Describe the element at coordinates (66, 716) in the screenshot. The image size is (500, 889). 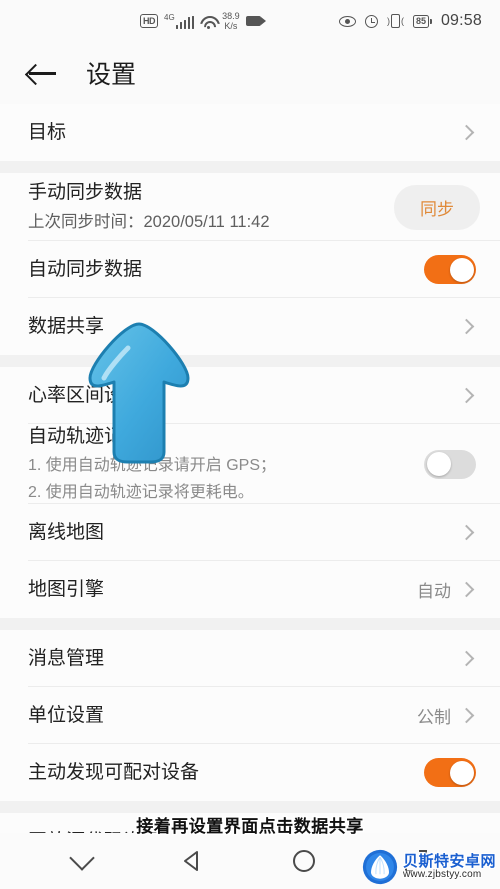
I see `settings-row-unit-setting-label: 单位设置` at that location.